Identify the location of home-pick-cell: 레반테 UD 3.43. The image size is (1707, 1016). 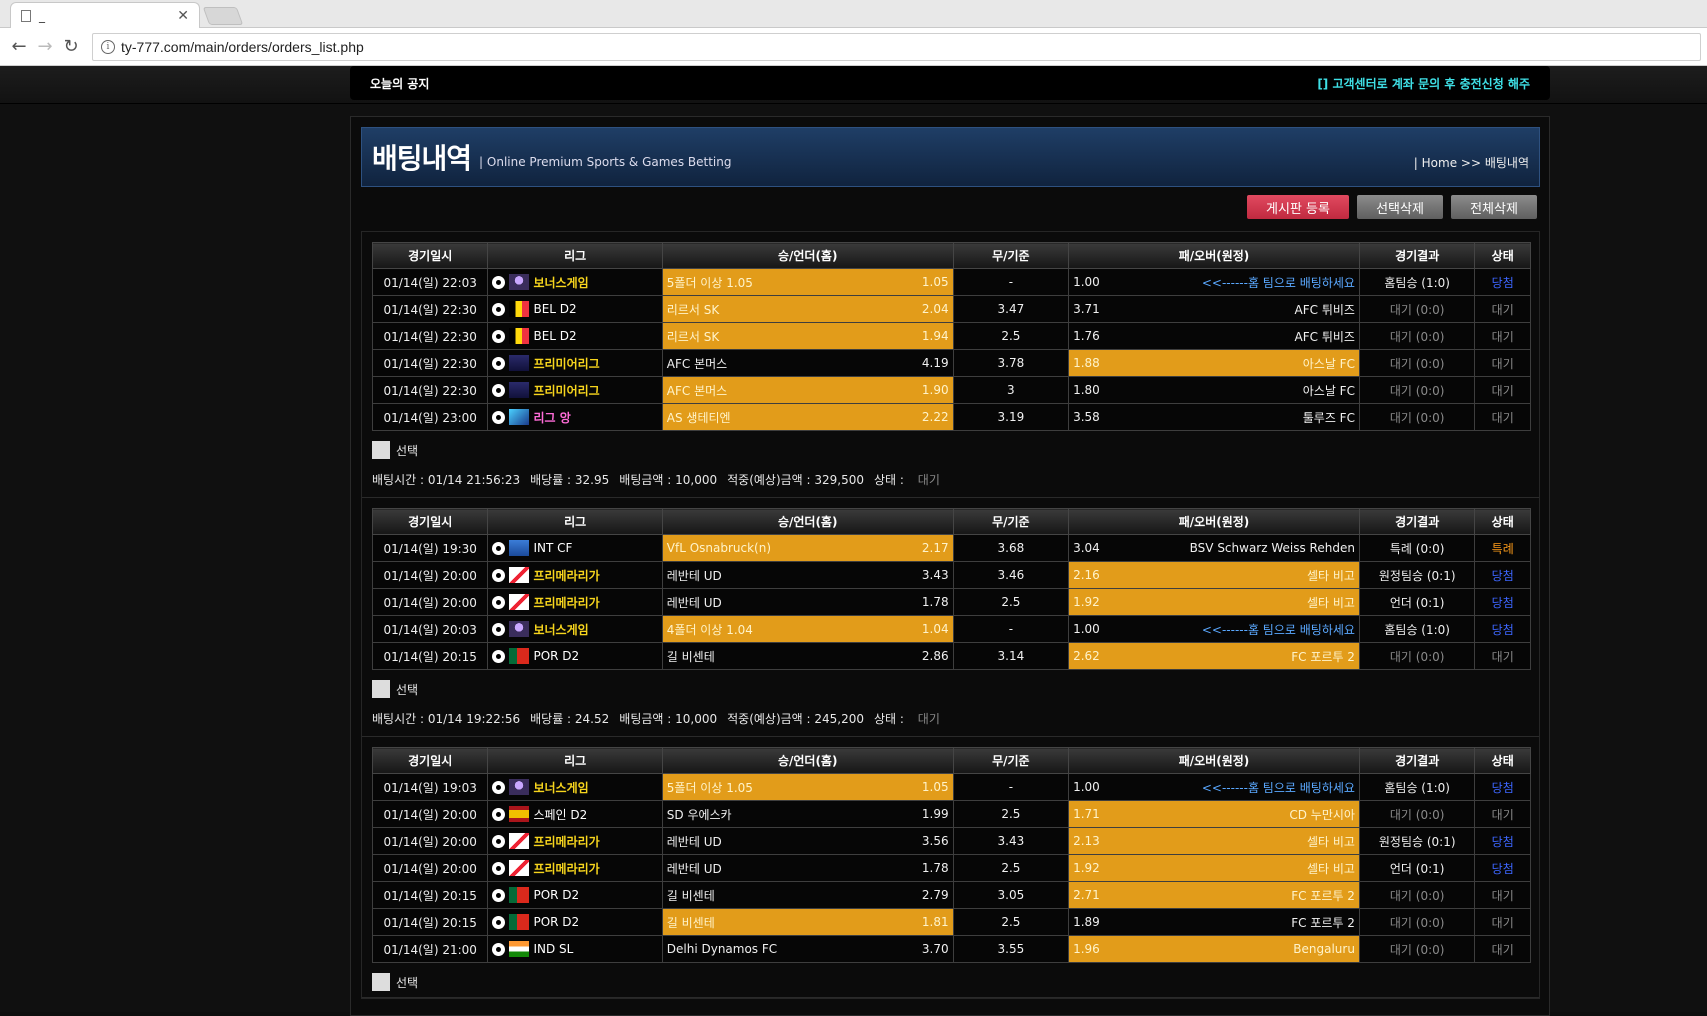
(807, 575).